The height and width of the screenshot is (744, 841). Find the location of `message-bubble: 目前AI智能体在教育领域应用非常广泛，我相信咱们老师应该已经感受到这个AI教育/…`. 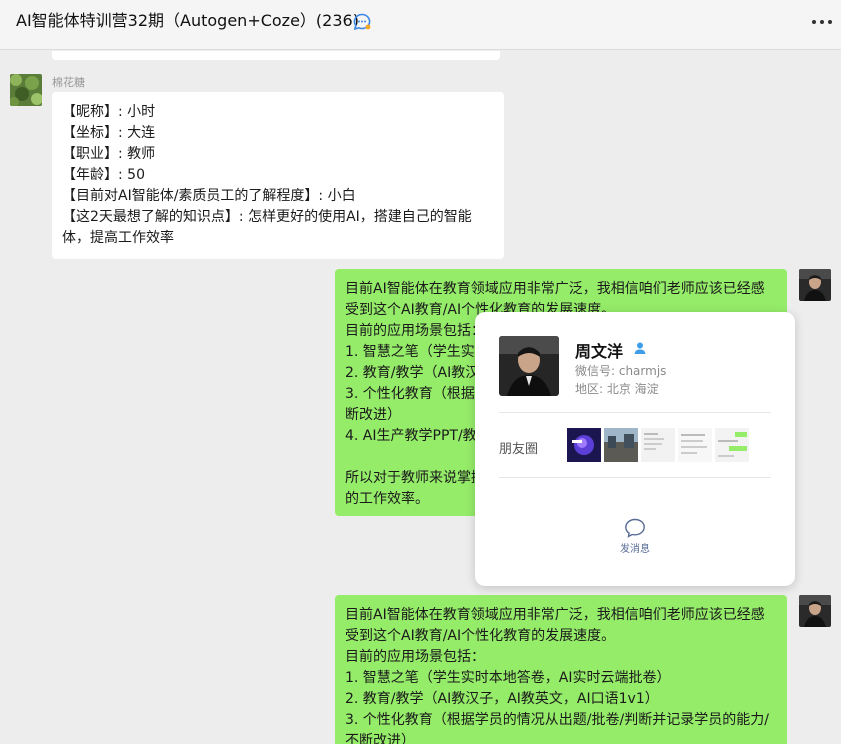

message-bubble: 目前AI智能体在教育领域应用非常广泛，我相信咱们老师应该已经感受到这个AI教育/… is located at coordinates (561, 669).